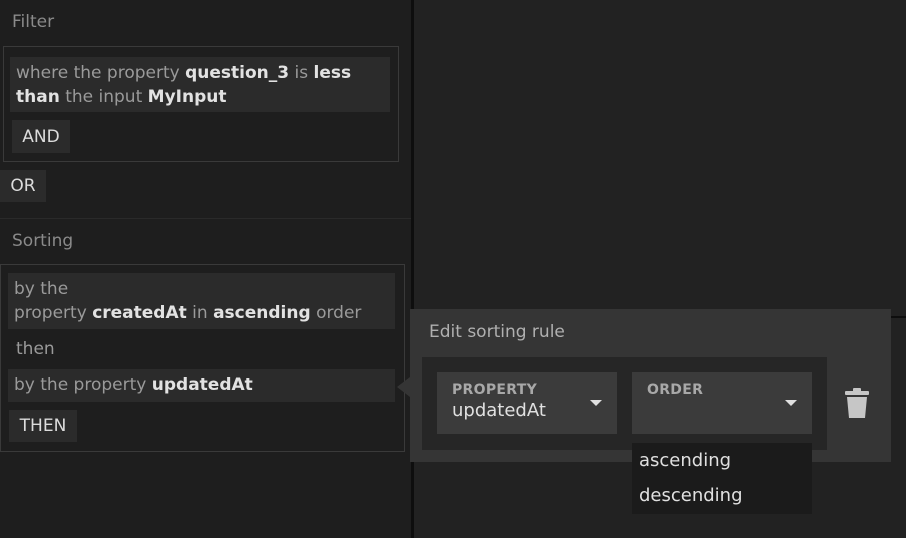 The image size is (906, 538). Describe the element at coordinates (339, 313) in the screenshot. I see `sorting-rule-1-suffix: order` at that location.